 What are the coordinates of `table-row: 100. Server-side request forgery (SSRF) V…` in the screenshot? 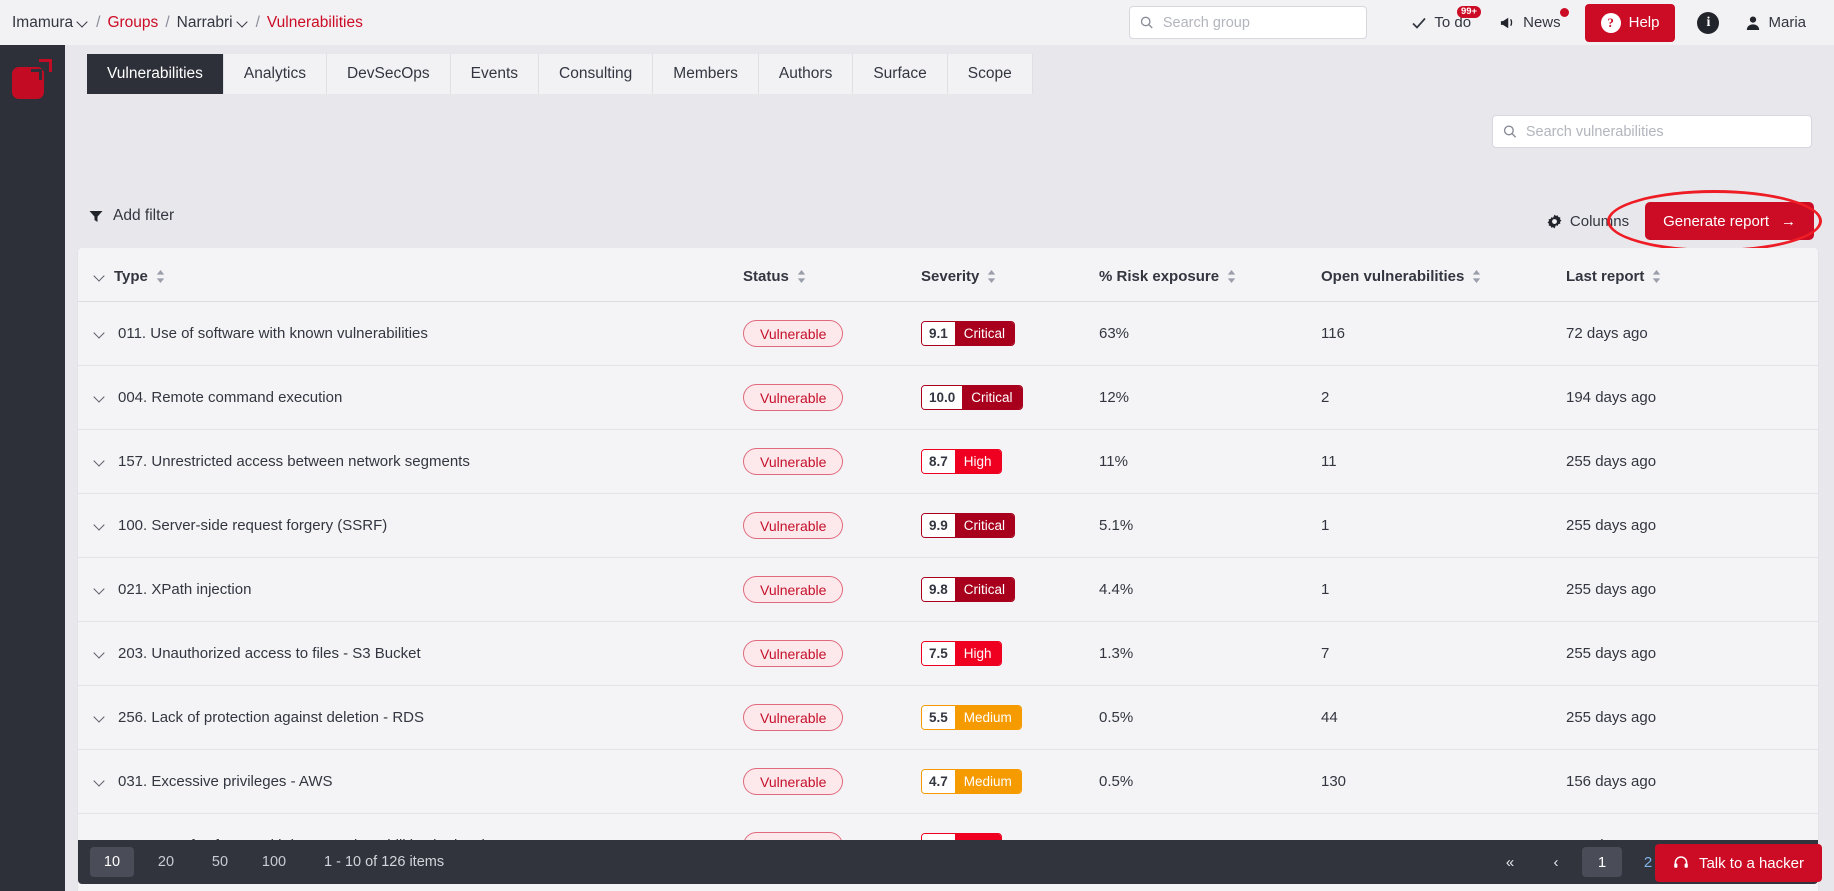 It's located at (948, 525).